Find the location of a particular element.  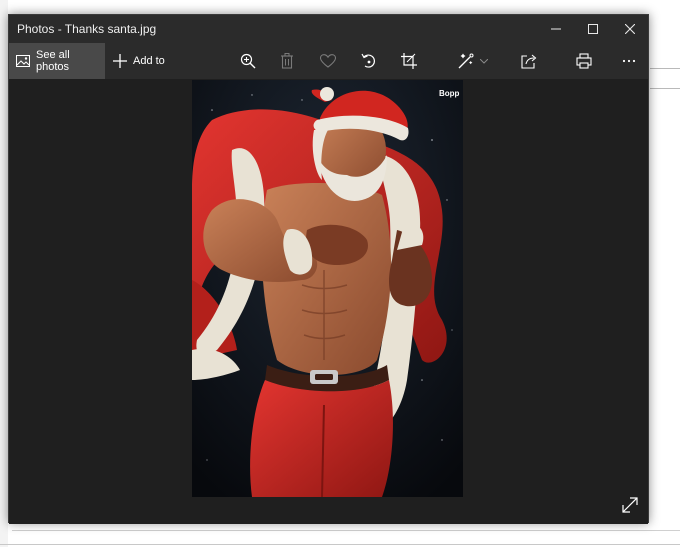

plus-icon is located at coordinates (120, 61).